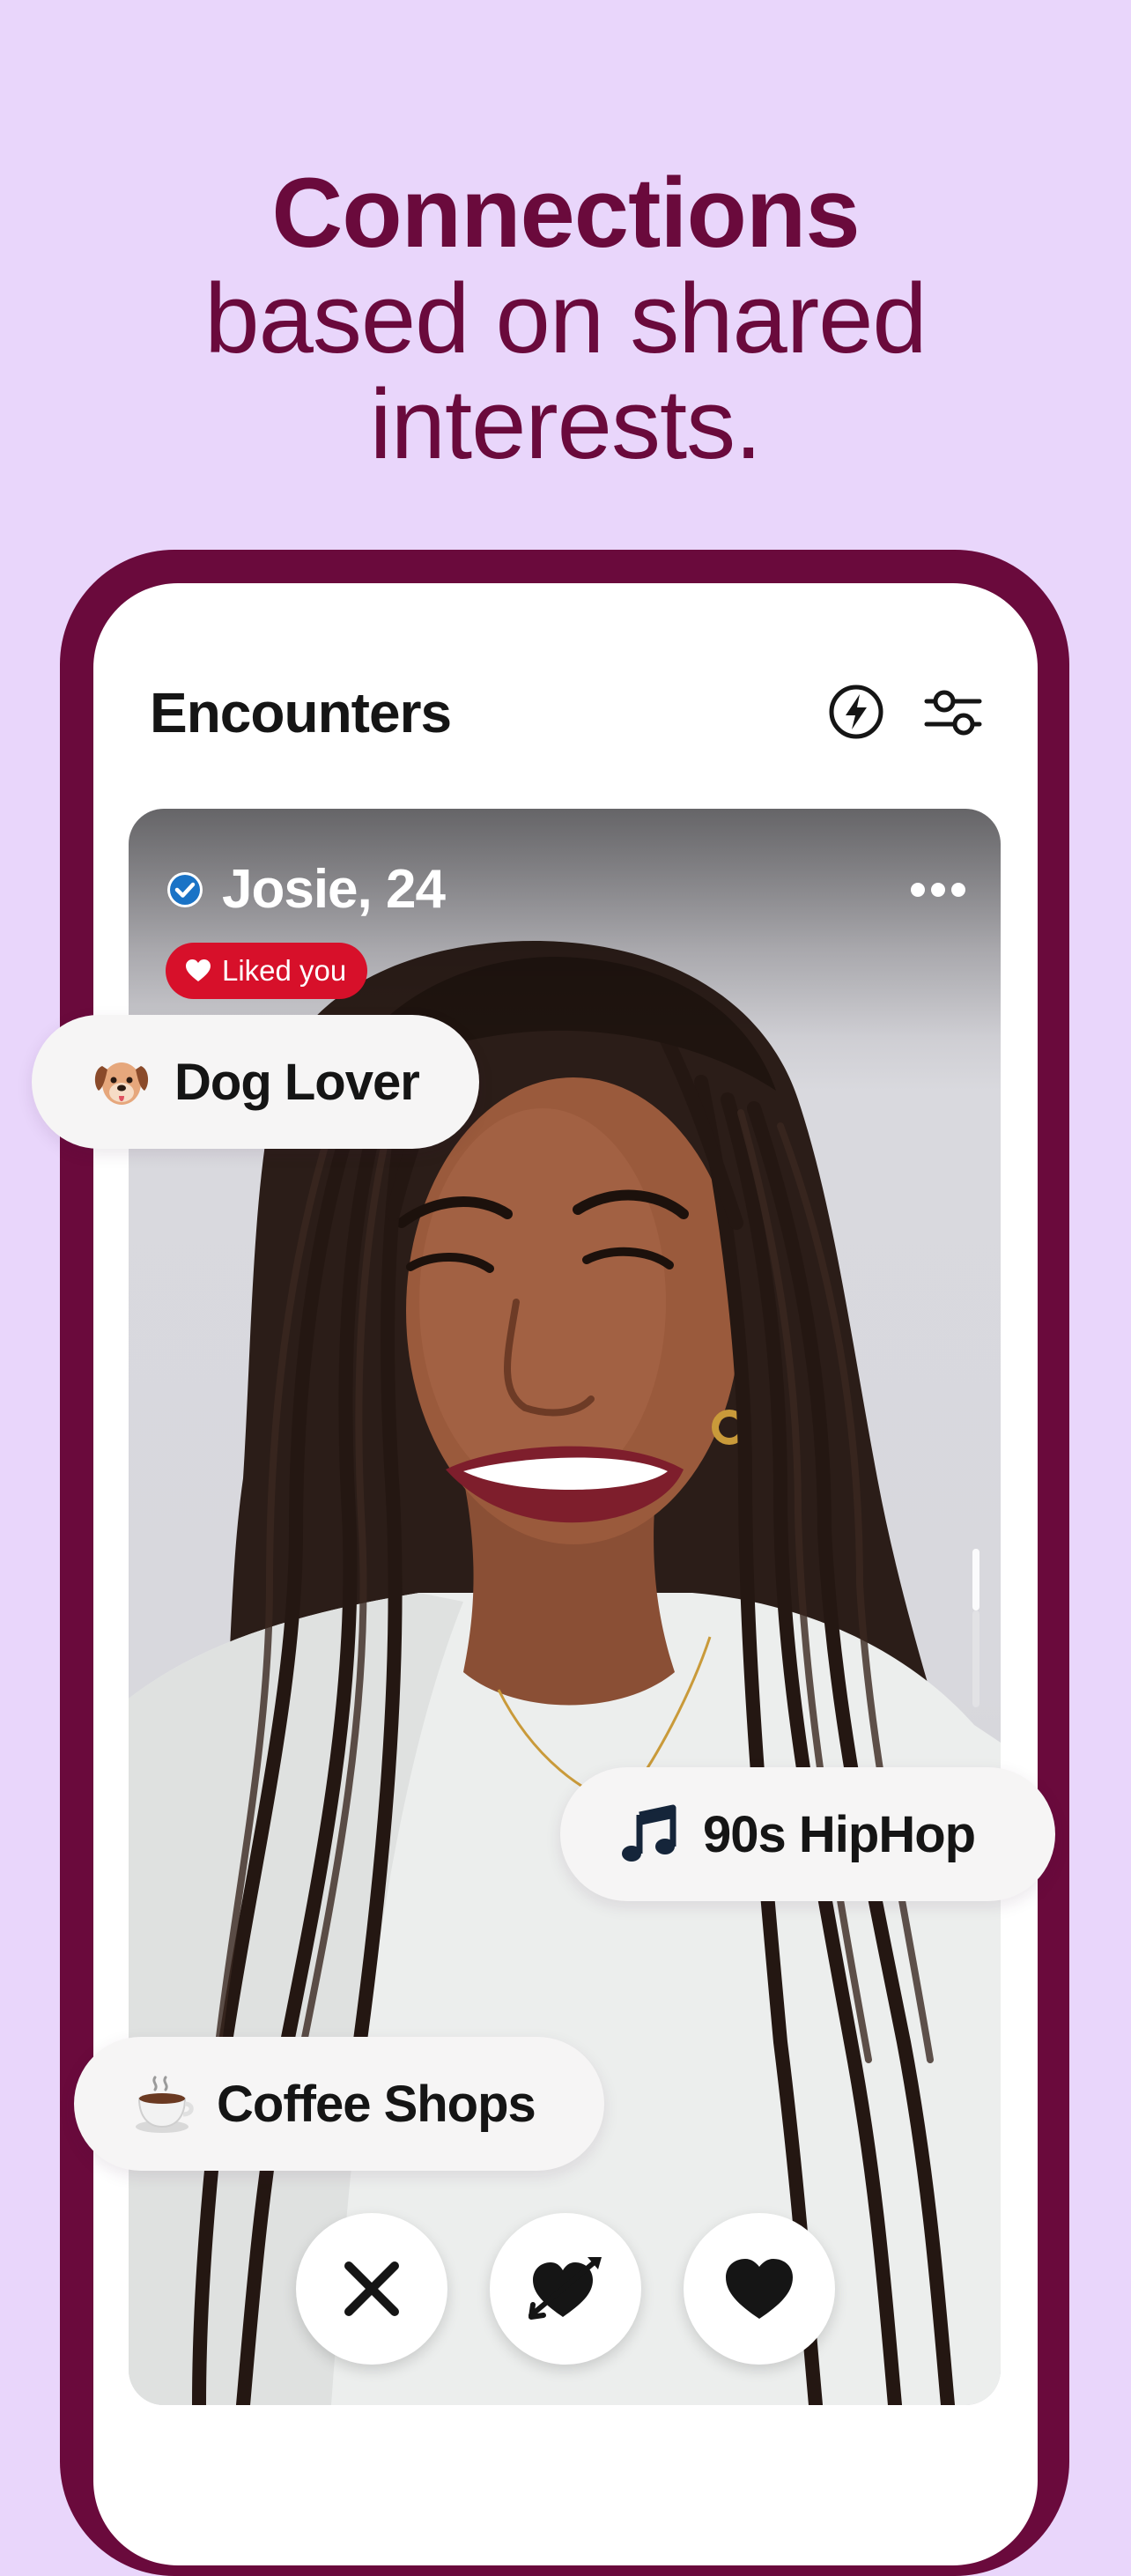 This screenshot has width=1131, height=2576. I want to click on interest-chip-dog-lover: Dog Lover, so click(255, 1082).